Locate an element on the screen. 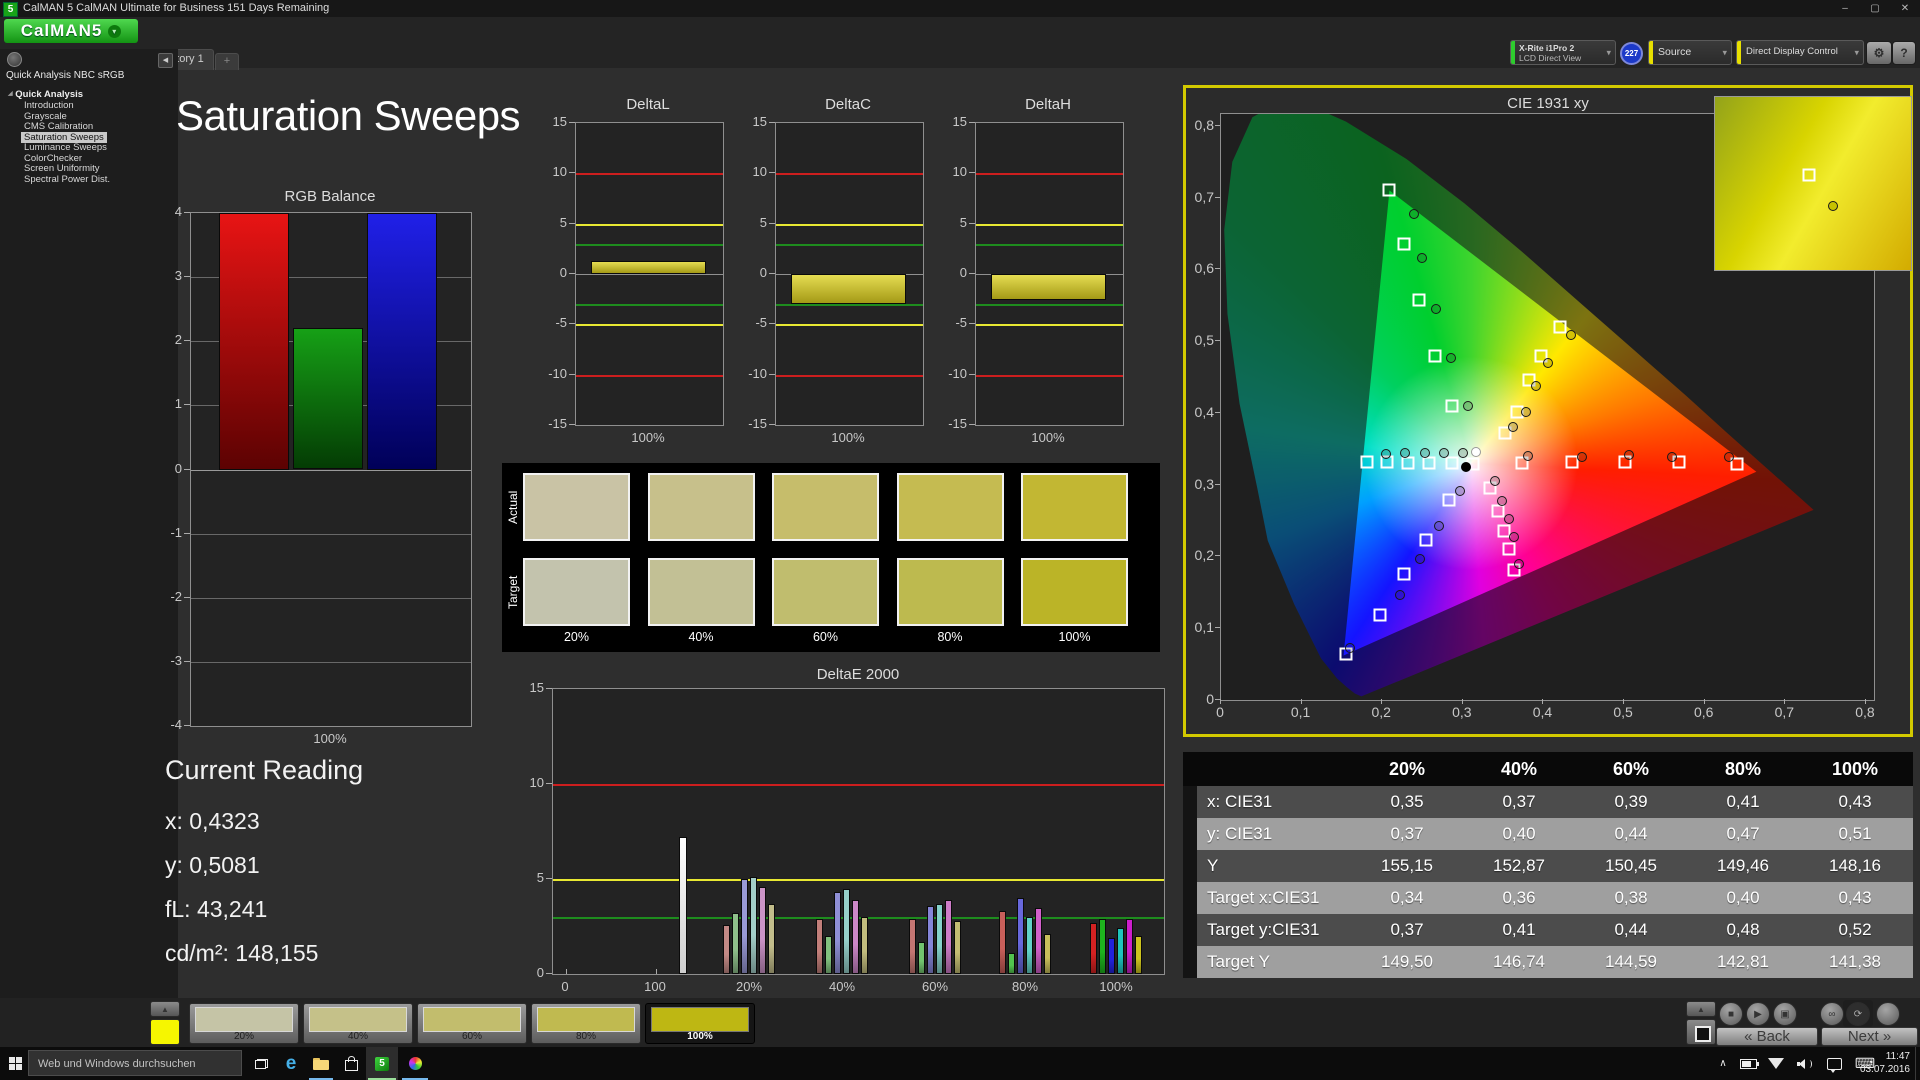 The image size is (1920, 1080). sidebar-item-cms-calibration: CMS Calibration is located at coordinates (58, 126).